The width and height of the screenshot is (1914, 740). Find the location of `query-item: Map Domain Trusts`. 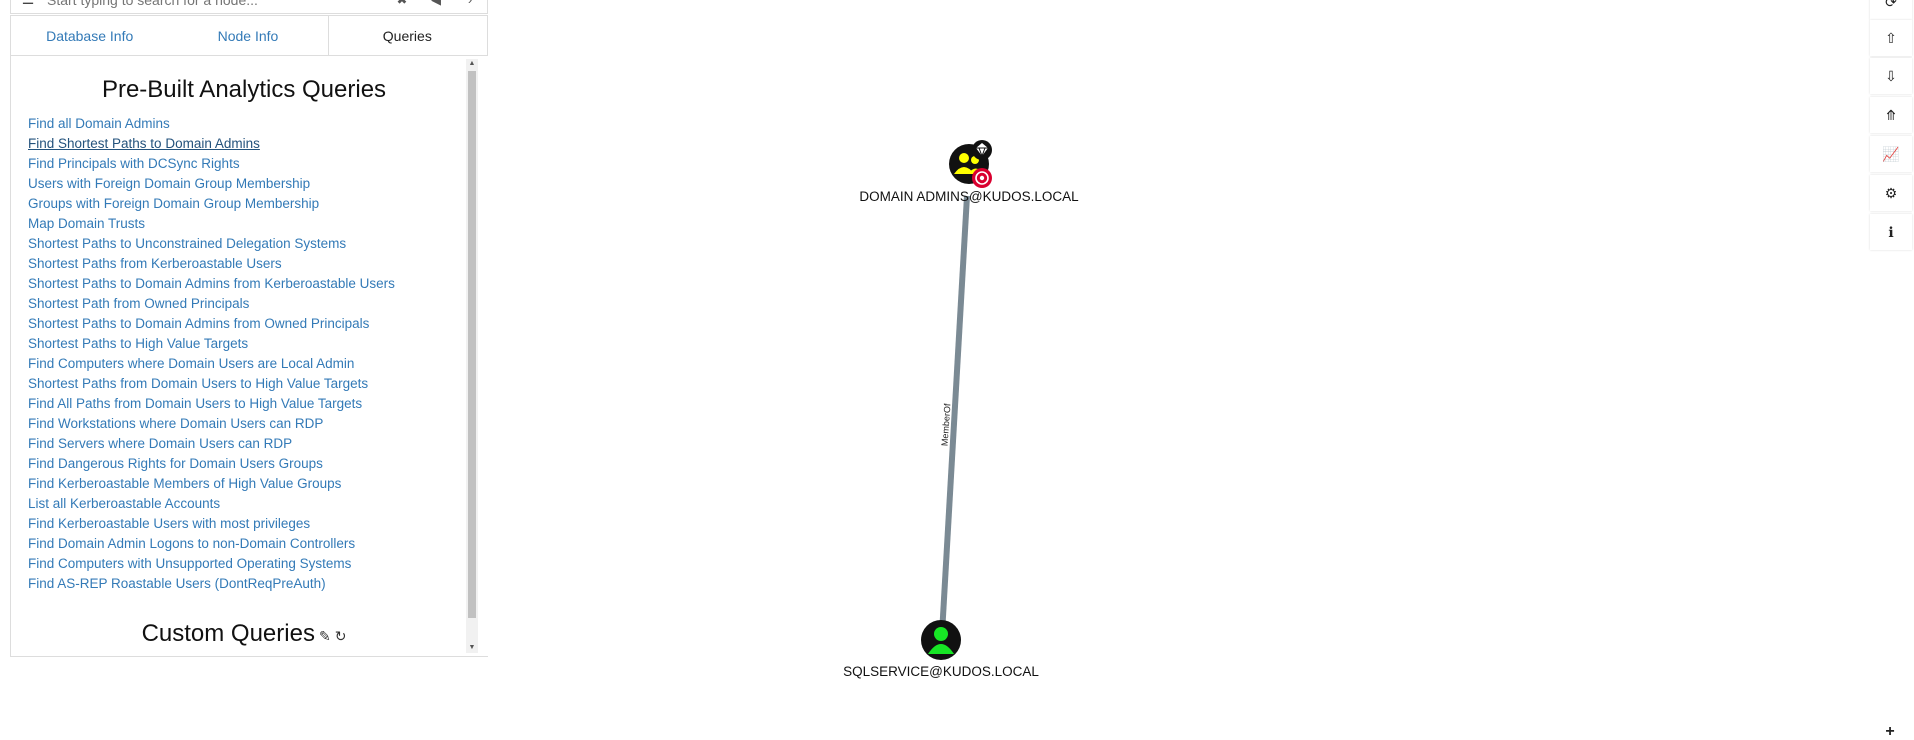

query-item: Map Domain Trusts is located at coordinates (211, 224).